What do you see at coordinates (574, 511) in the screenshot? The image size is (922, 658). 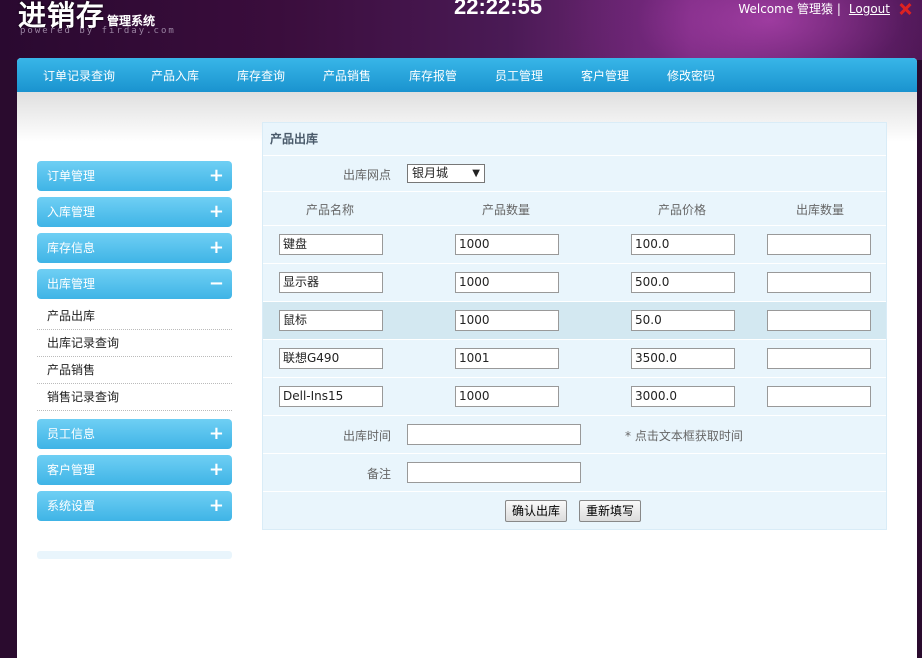 I see `button-row: 确认出库 重新填写` at bounding box center [574, 511].